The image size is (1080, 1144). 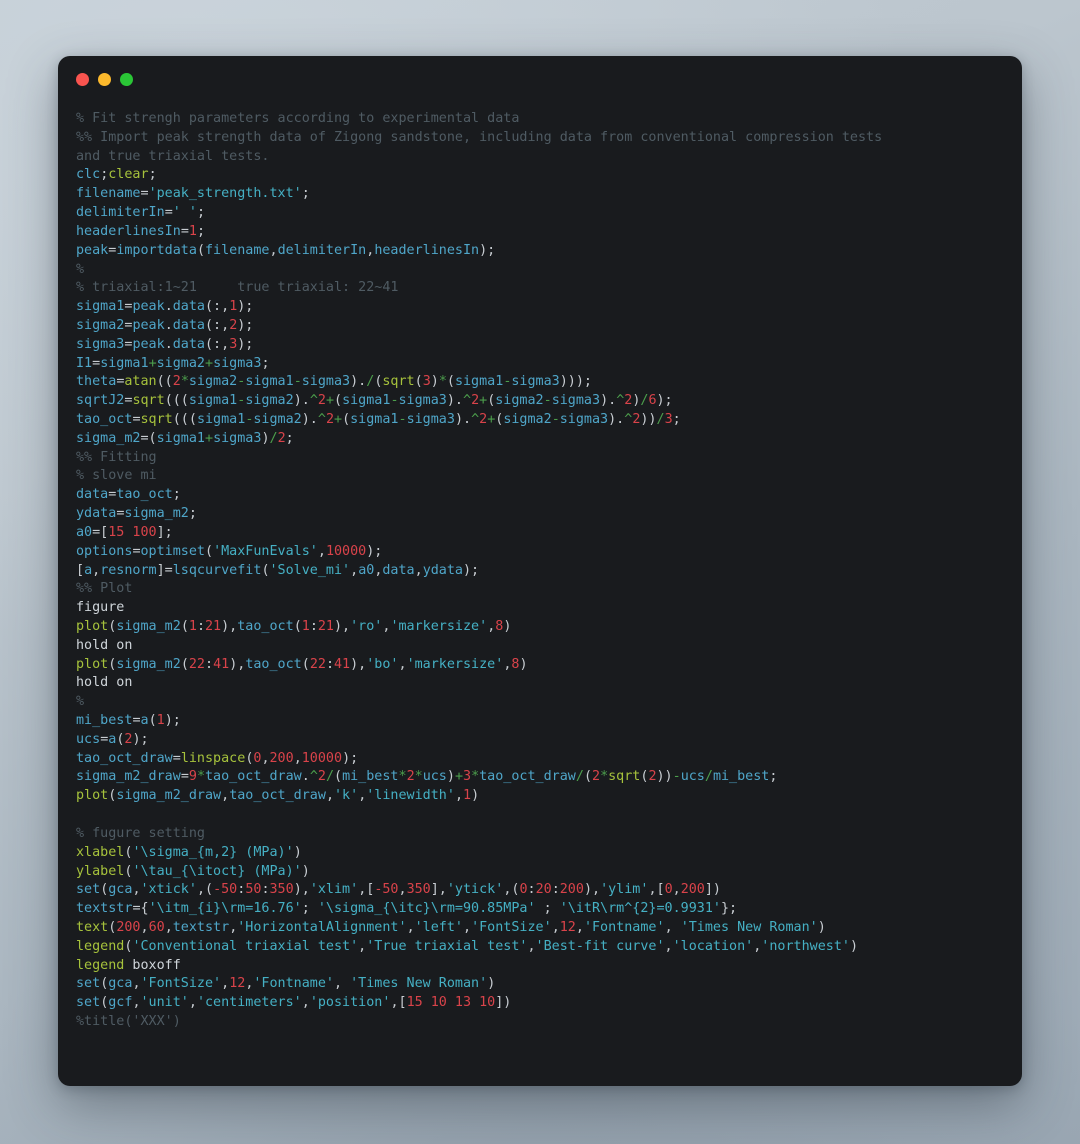 What do you see at coordinates (543, 890) in the screenshot?
I see `code-token-num: 20` at bounding box center [543, 890].